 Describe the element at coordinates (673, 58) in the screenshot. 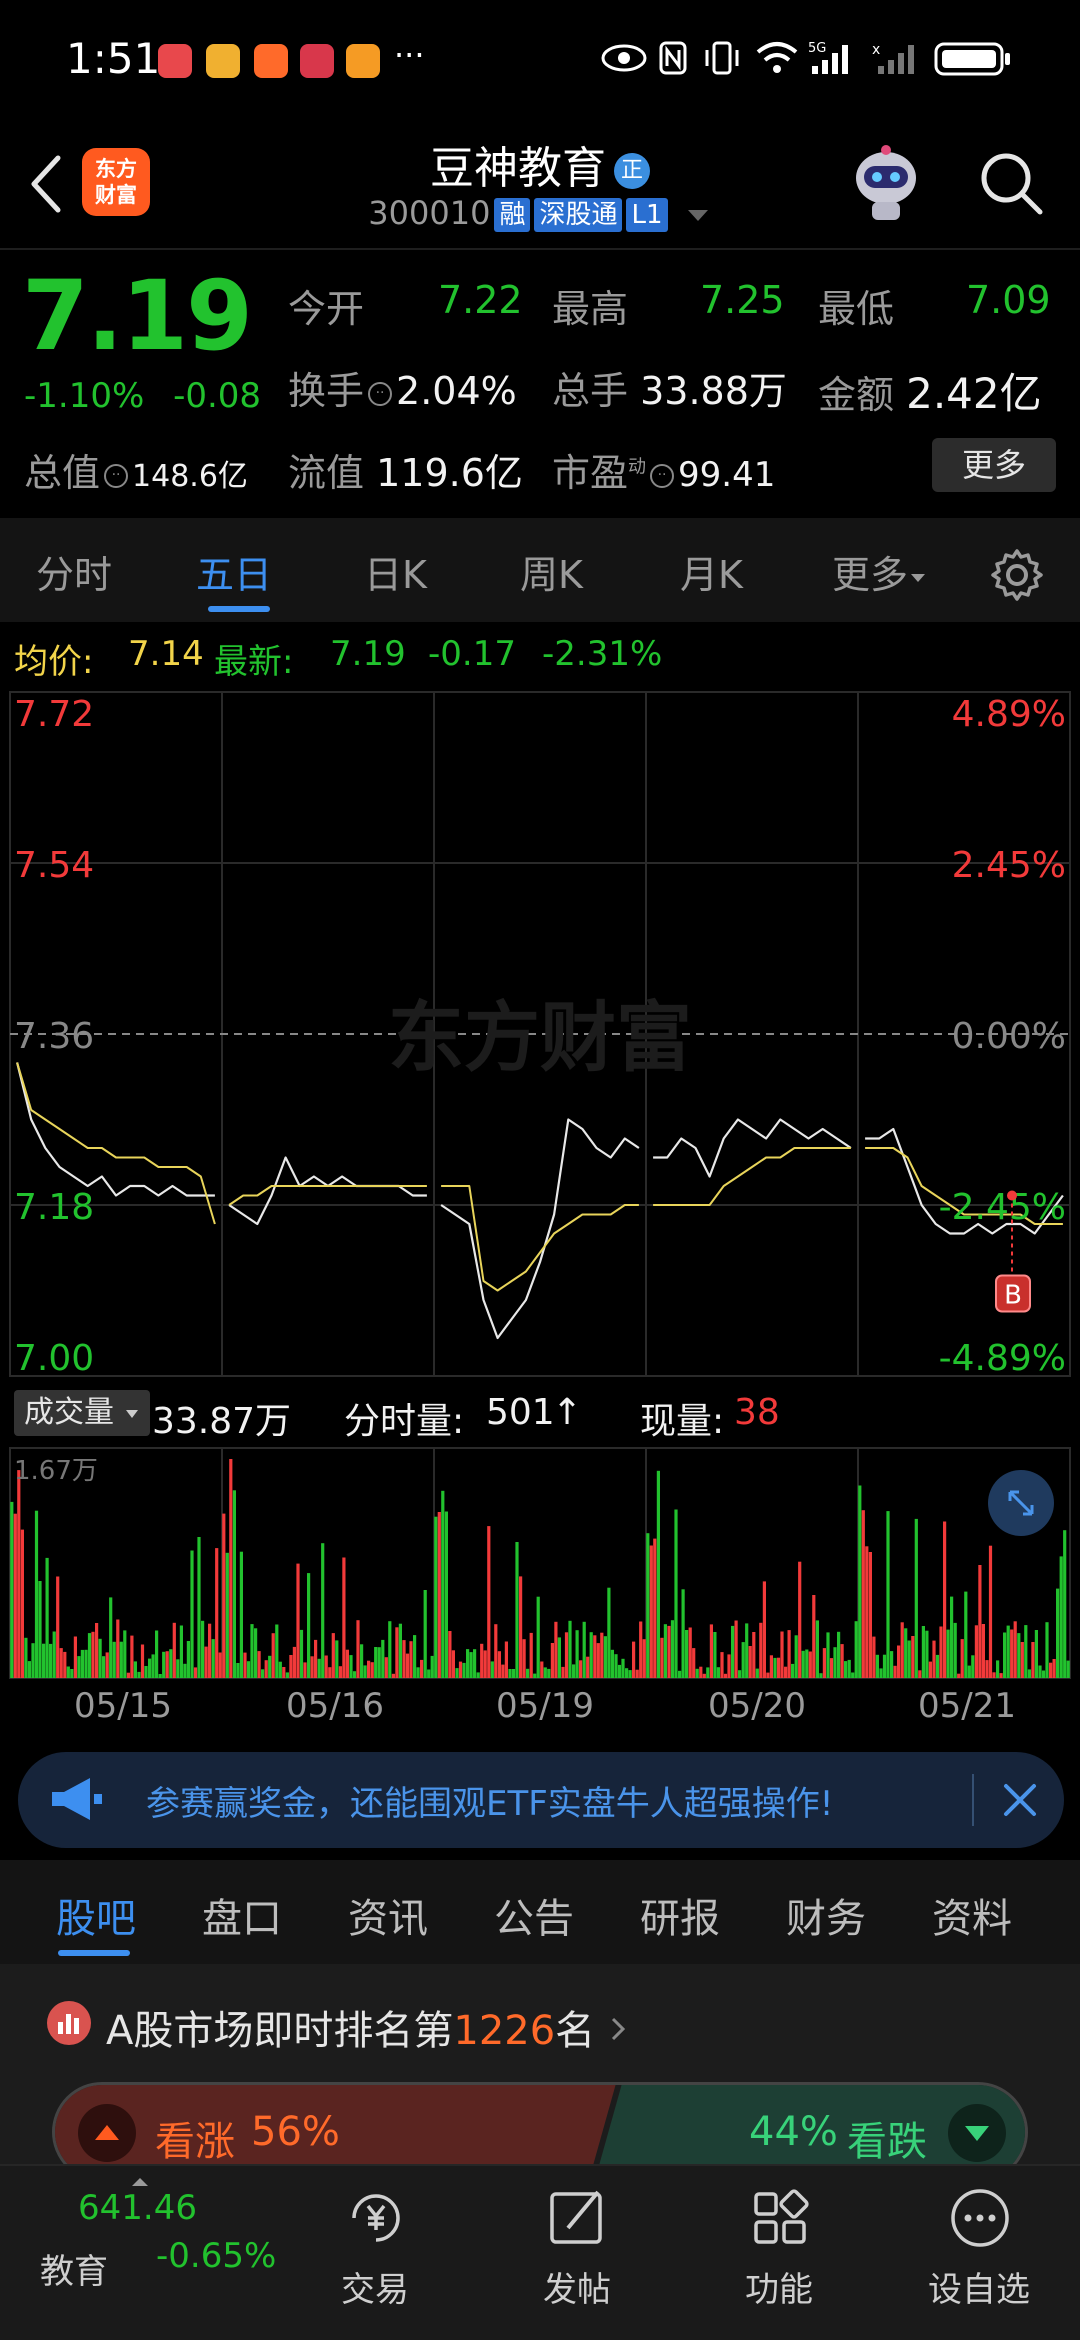

I see `nfc-icon` at that location.